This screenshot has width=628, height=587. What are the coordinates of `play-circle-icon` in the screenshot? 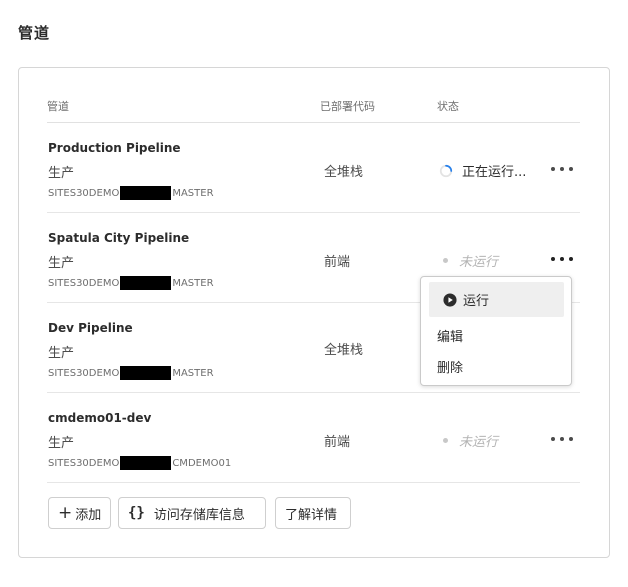 It's located at (450, 299).